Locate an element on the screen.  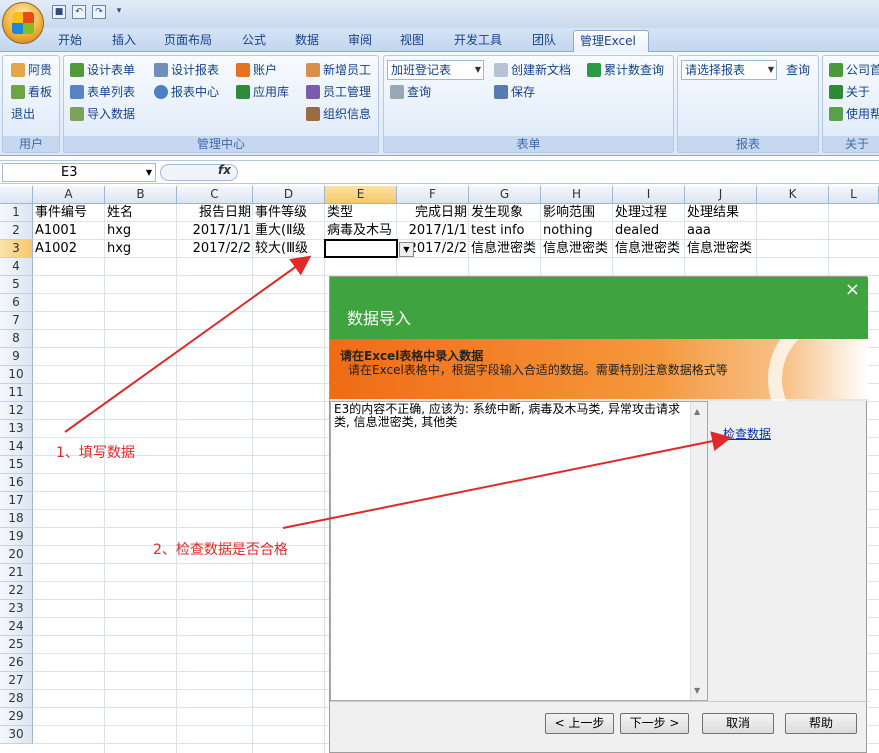
row-header-20: 20 is located at coordinates (16, 555).